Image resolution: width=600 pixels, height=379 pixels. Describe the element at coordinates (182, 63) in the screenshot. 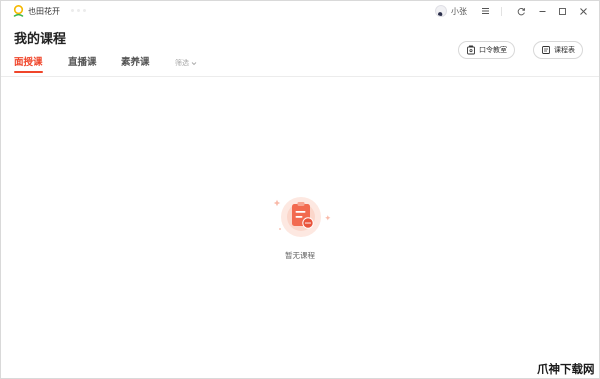

I see `filter-label: 筛选` at that location.